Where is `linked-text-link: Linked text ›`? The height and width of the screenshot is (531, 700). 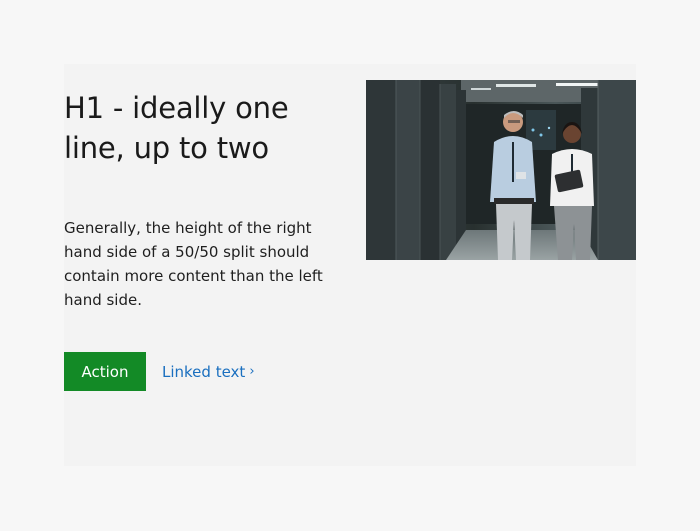 linked-text-link: Linked text › is located at coordinates (208, 372).